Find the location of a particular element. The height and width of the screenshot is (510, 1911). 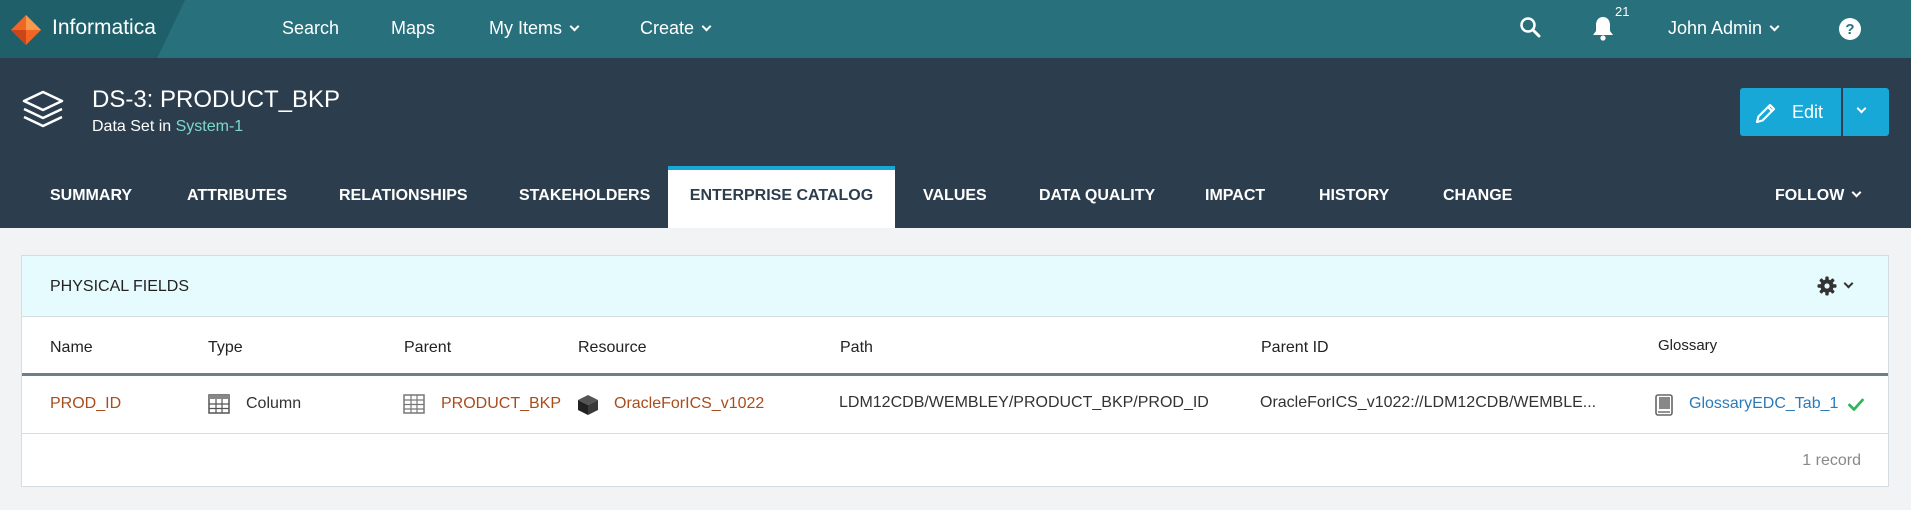

system-link: System-1 is located at coordinates (210, 126).